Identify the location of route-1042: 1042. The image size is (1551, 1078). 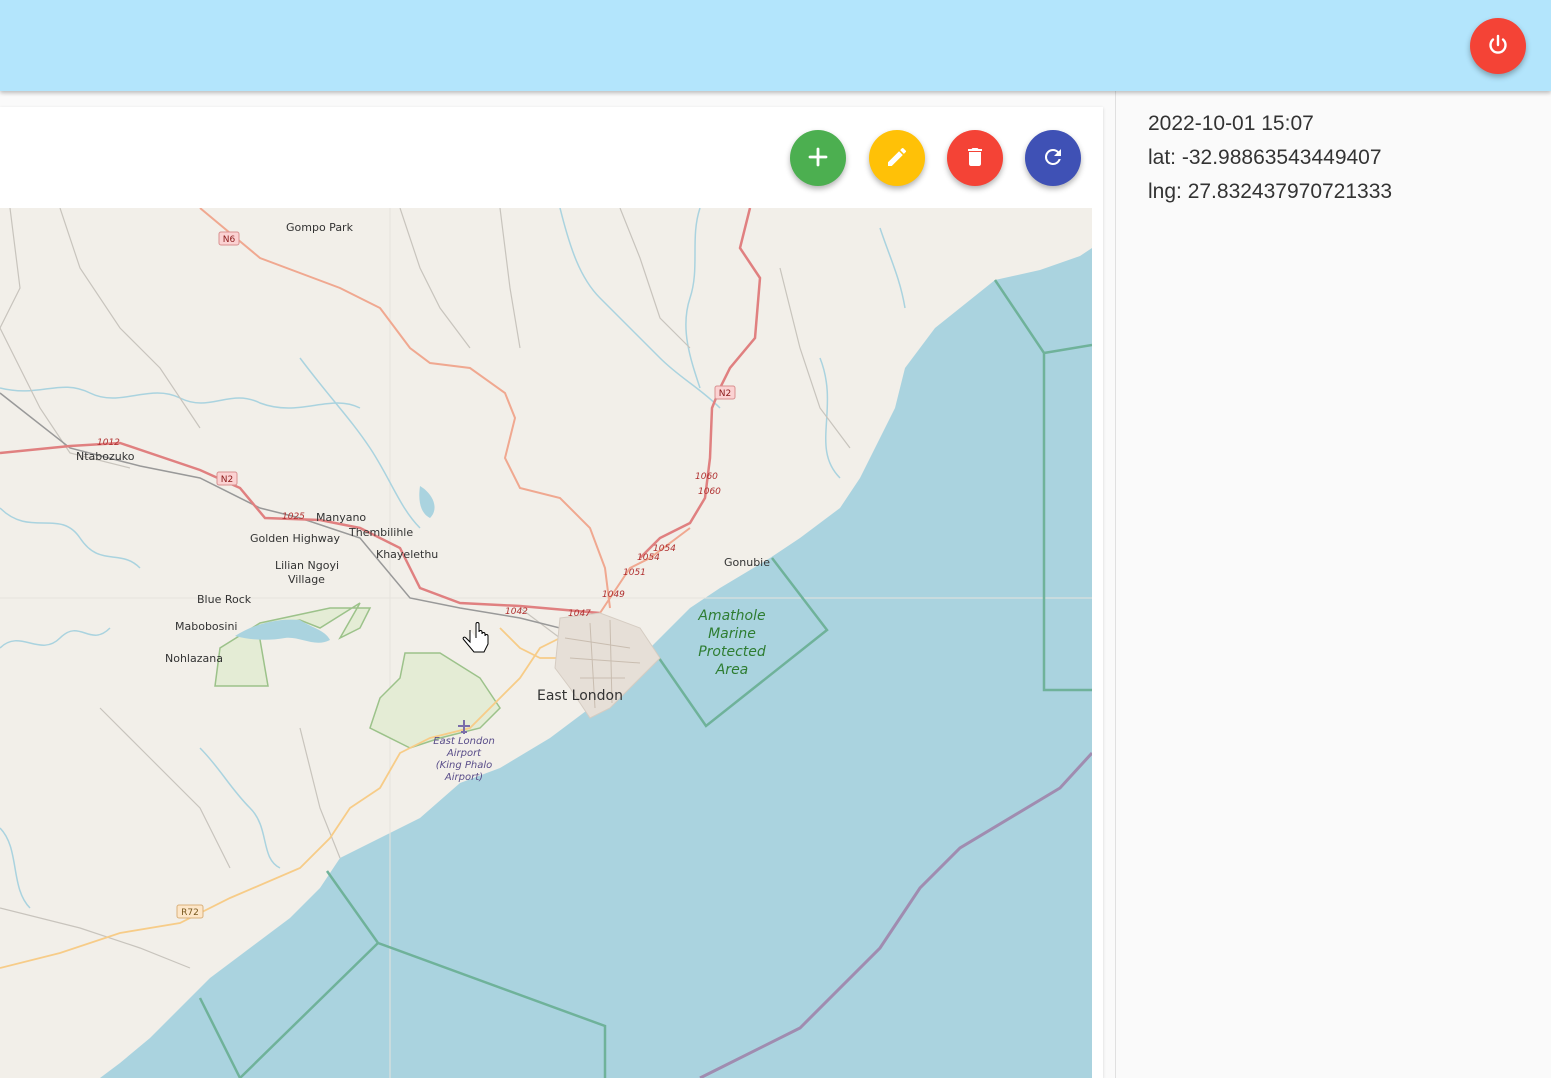
(516, 612).